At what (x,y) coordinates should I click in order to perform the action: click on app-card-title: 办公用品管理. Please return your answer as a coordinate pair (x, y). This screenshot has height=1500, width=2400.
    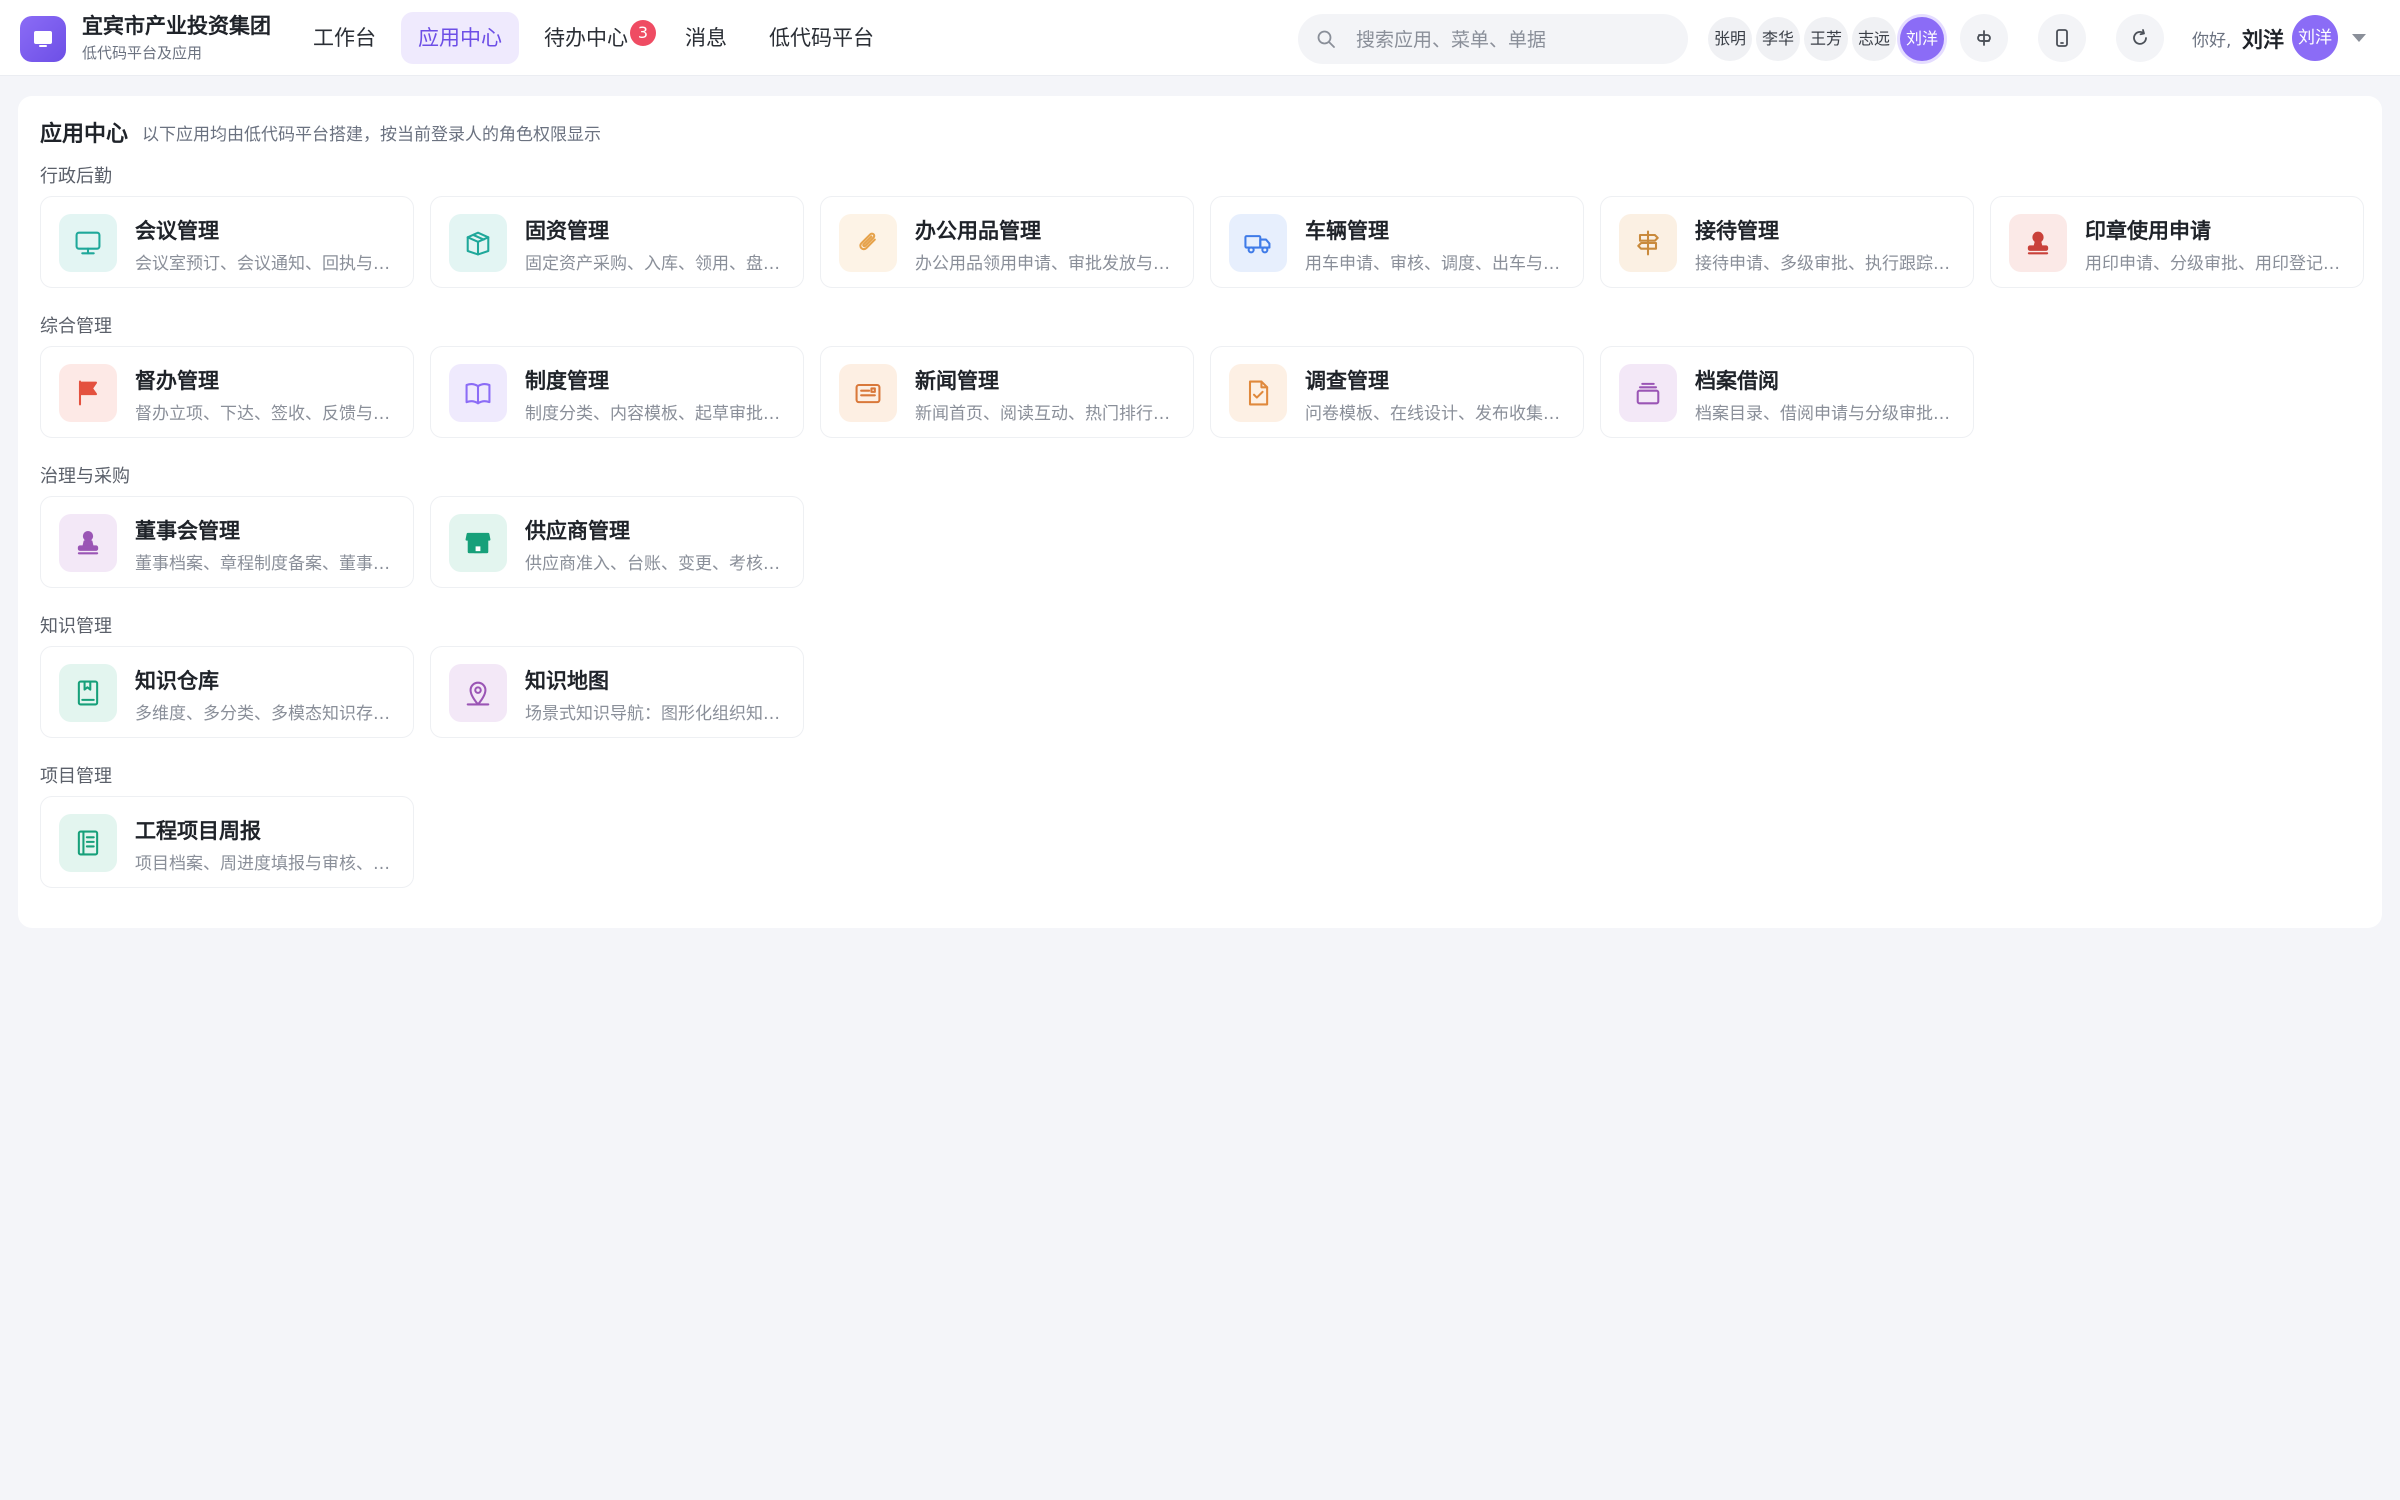
    Looking at the image, I should click on (978, 231).